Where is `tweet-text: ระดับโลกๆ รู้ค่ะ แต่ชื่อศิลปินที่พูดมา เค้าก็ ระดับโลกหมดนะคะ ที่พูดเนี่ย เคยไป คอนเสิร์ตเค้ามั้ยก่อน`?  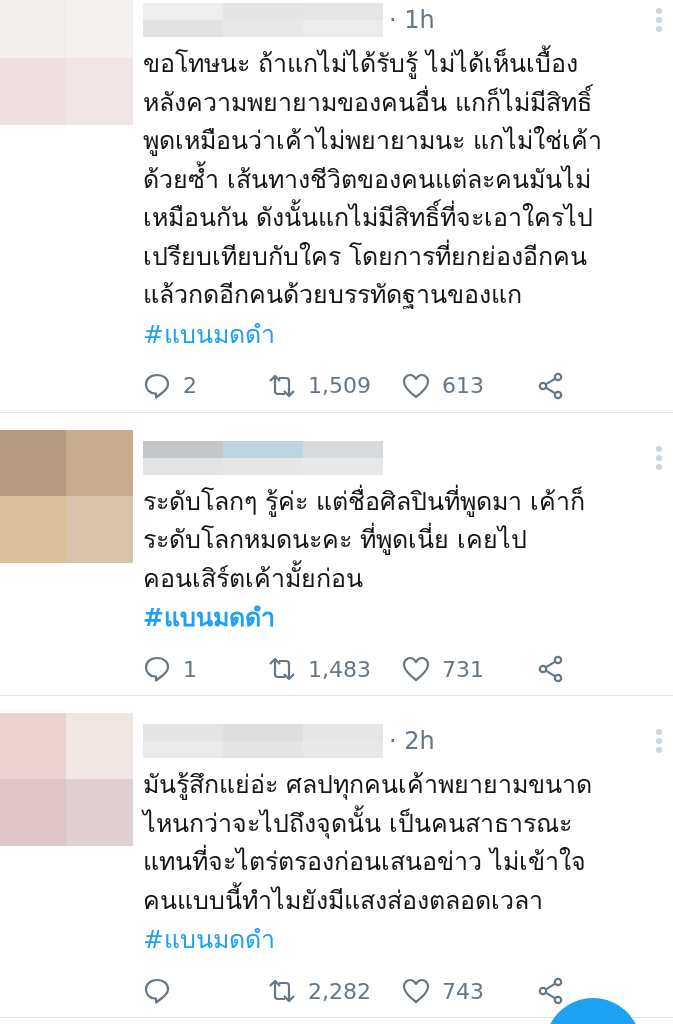
tweet-text: ระดับโลกๆ รู้ค่ะ แต่ชื่อศิลปินที่พูดมา เค้าก็ ระดับโลกหมดนะคะ ที่พูดเนี่ย เคยไป คอนเสิร์ตเค้ามั้ยก่อน is located at coordinates (364, 539).